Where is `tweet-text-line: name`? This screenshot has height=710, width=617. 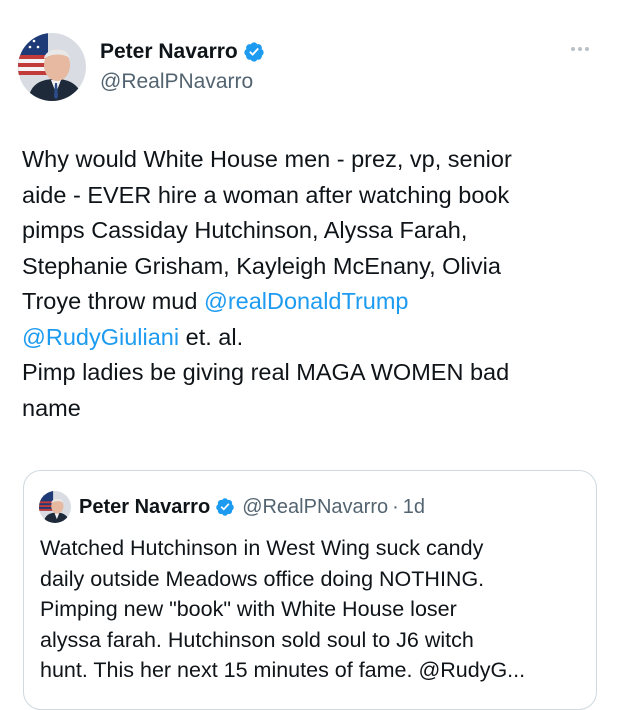
tweet-text-line: name is located at coordinates (312, 409).